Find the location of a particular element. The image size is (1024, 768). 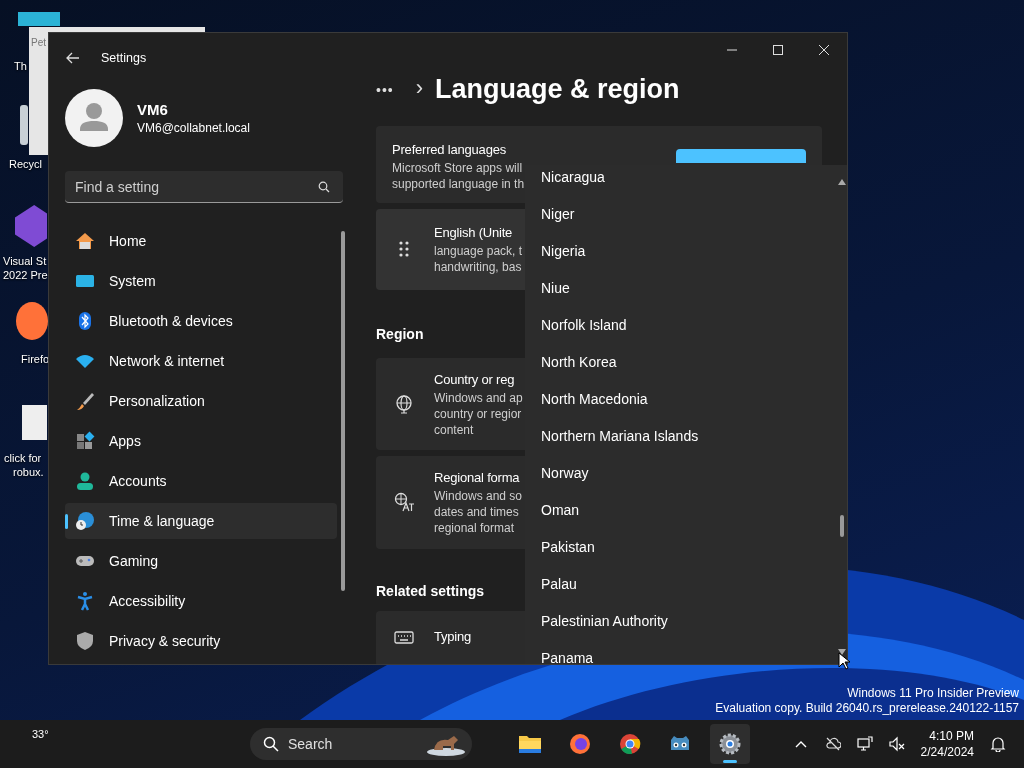

dropdown-option: Northern Mariana Islands is located at coordinates (688, 436).